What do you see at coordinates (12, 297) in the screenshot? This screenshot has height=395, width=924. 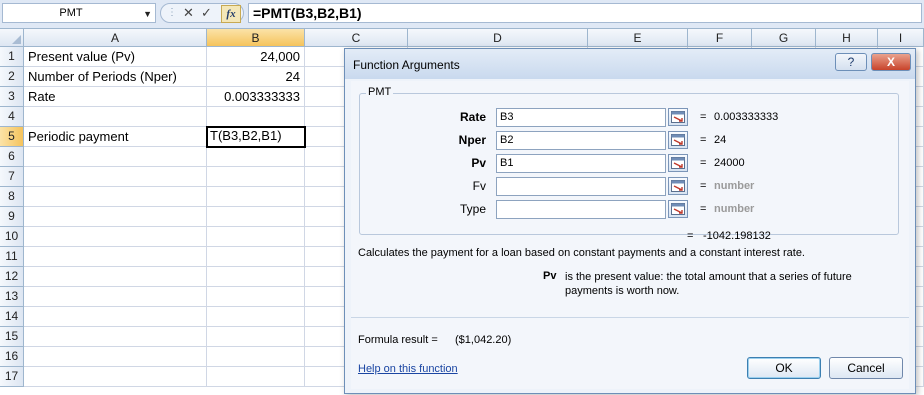 I see `row-header-13: 13` at bounding box center [12, 297].